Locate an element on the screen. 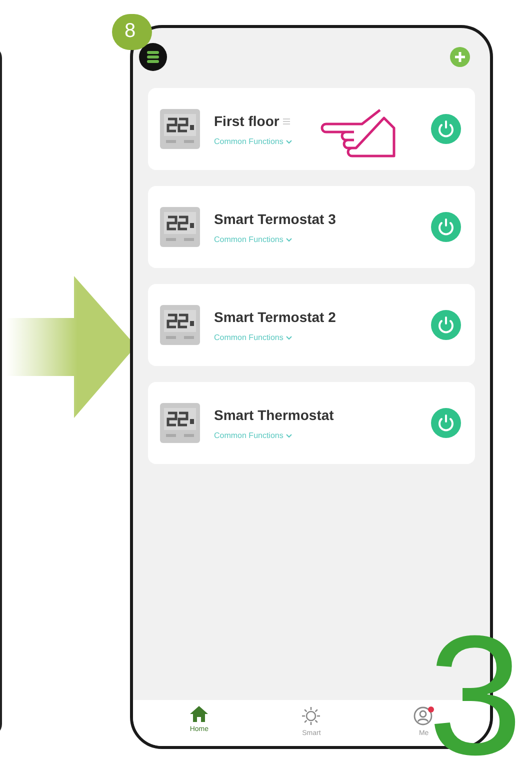 This screenshot has height=772, width=521. device-name: Smart Termostat 3 is located at coordinates (275, 219).